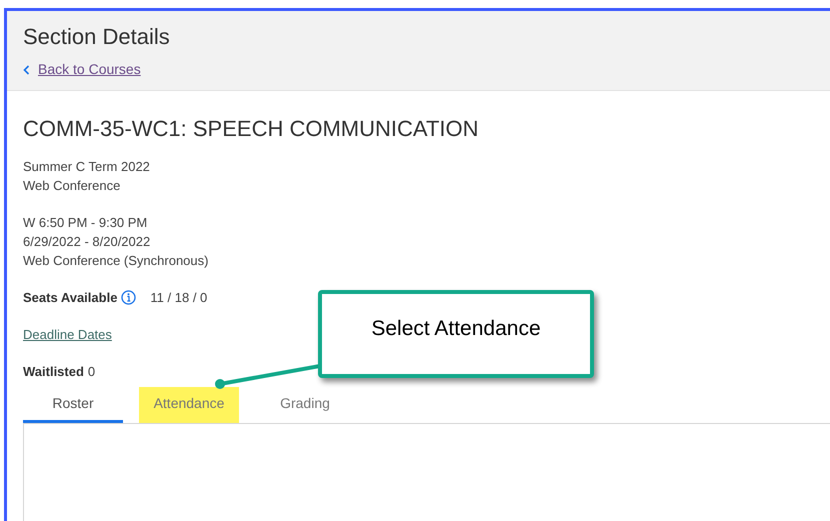 This screenshot has width=830, height=521. Describe the element at coordinates (115, 261) in the screenshot. I see `schedule-text: Web Conference (Synchronous)` at that location.